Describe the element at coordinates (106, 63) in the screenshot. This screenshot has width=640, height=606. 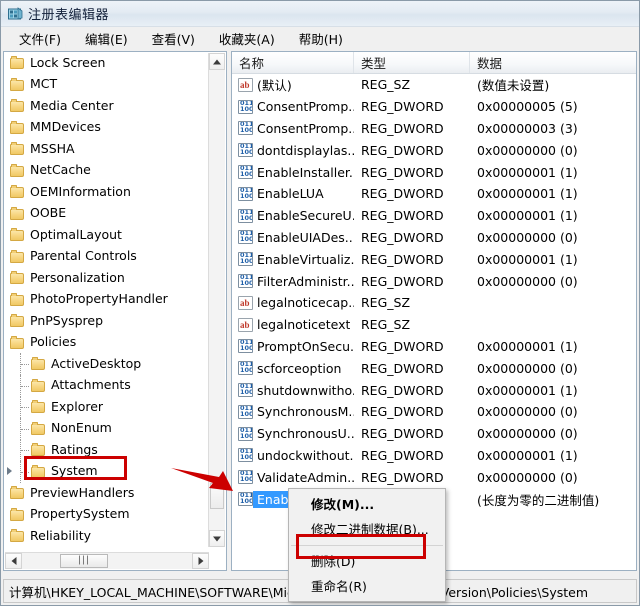
I see `tree-item-lock-screen: Lock Screen` at that location.